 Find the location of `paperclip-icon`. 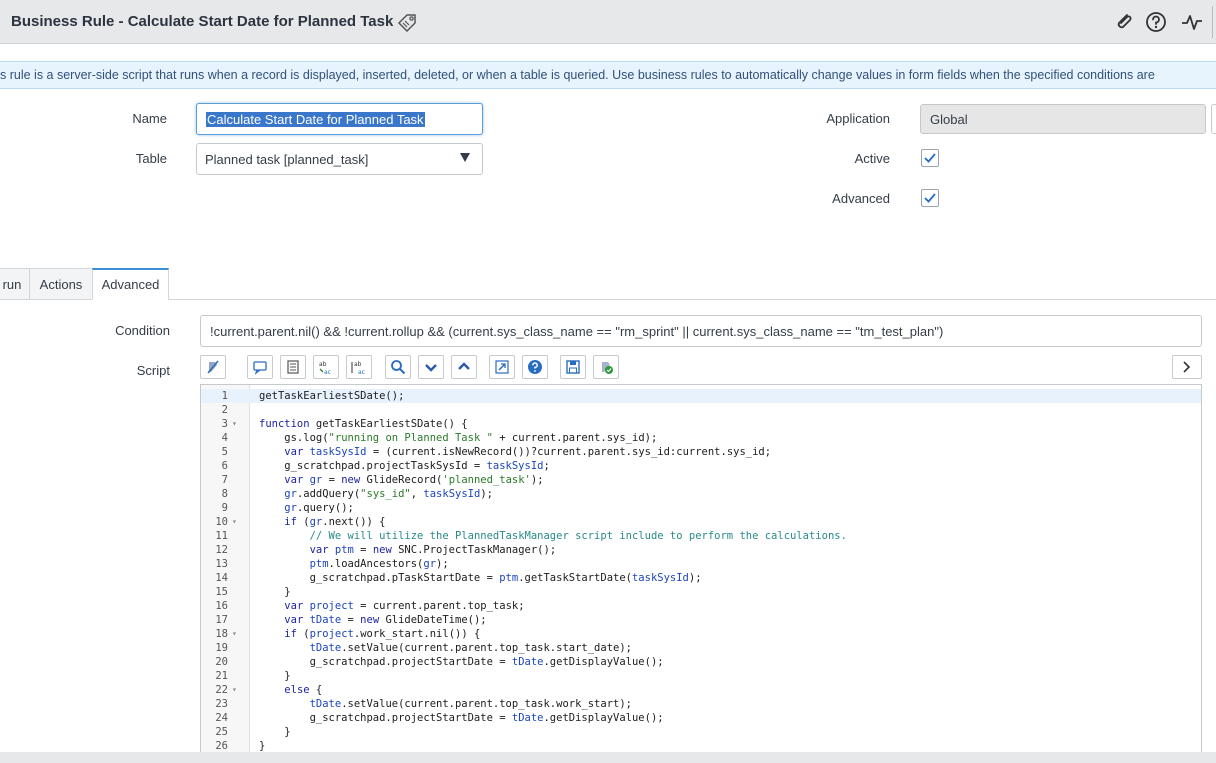

paperclip-icon is located at coordinates (1124, 22).